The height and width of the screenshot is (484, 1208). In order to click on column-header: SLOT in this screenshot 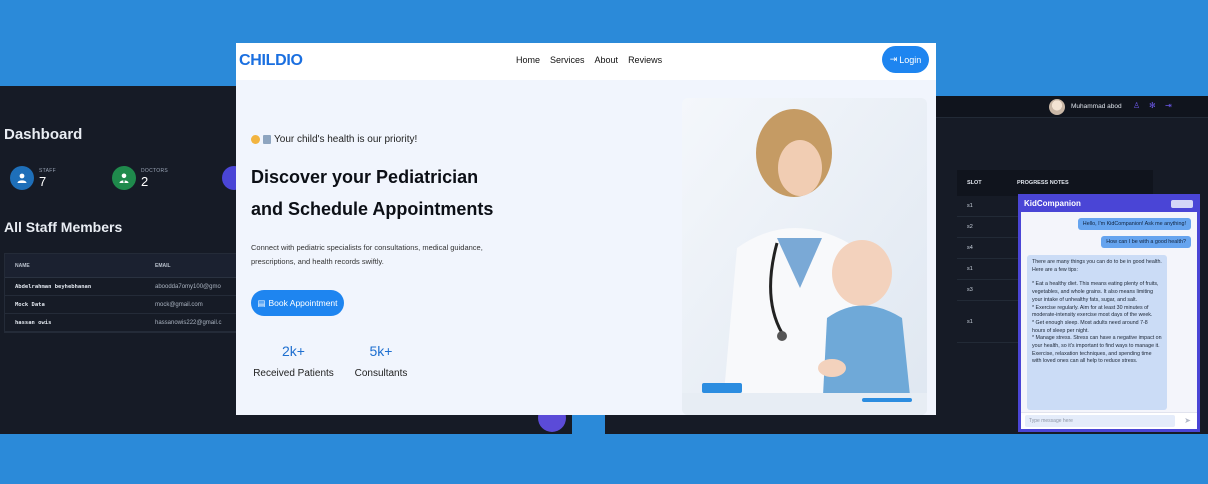, I will do `click(974, 183)`.